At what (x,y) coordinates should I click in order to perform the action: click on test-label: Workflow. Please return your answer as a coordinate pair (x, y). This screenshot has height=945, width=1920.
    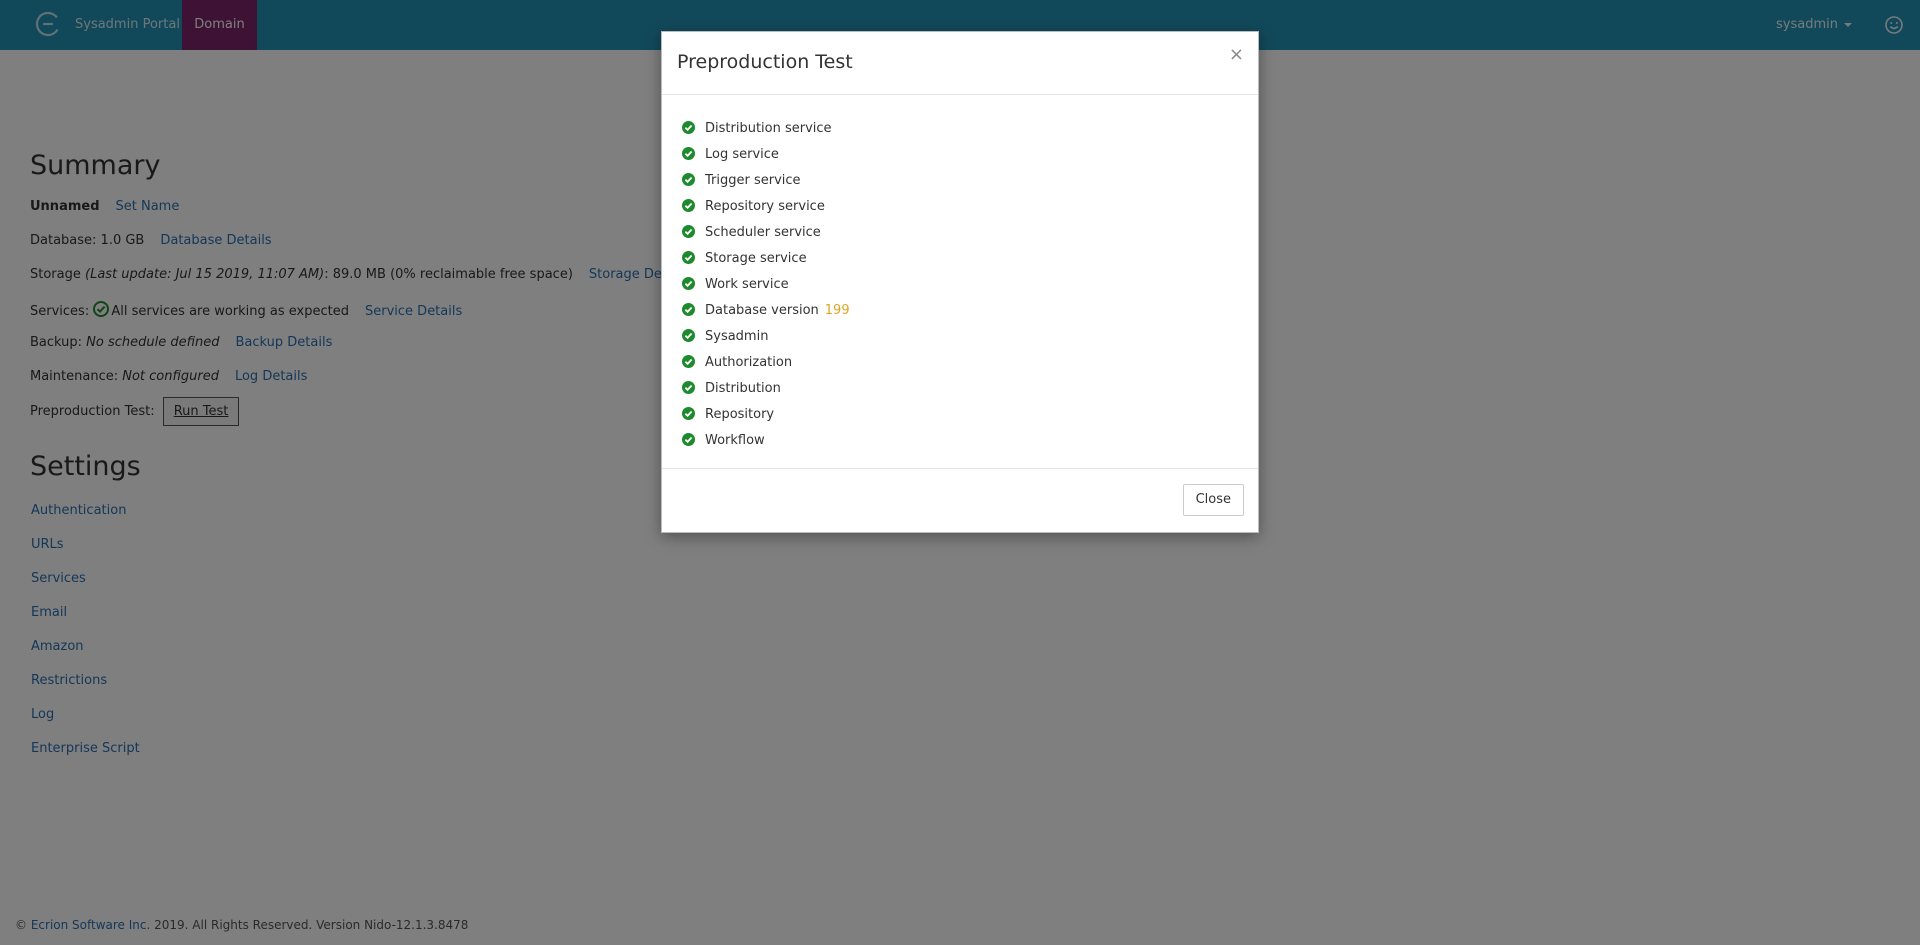
    Looking at the image, I should click on (735, 440).